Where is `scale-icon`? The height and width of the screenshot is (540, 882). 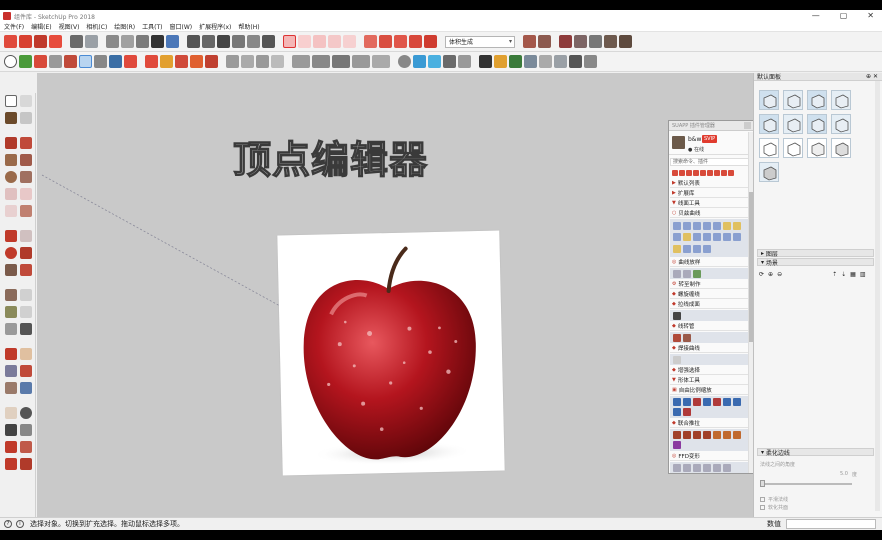 scale-icon is located at coordinates (400, 41).